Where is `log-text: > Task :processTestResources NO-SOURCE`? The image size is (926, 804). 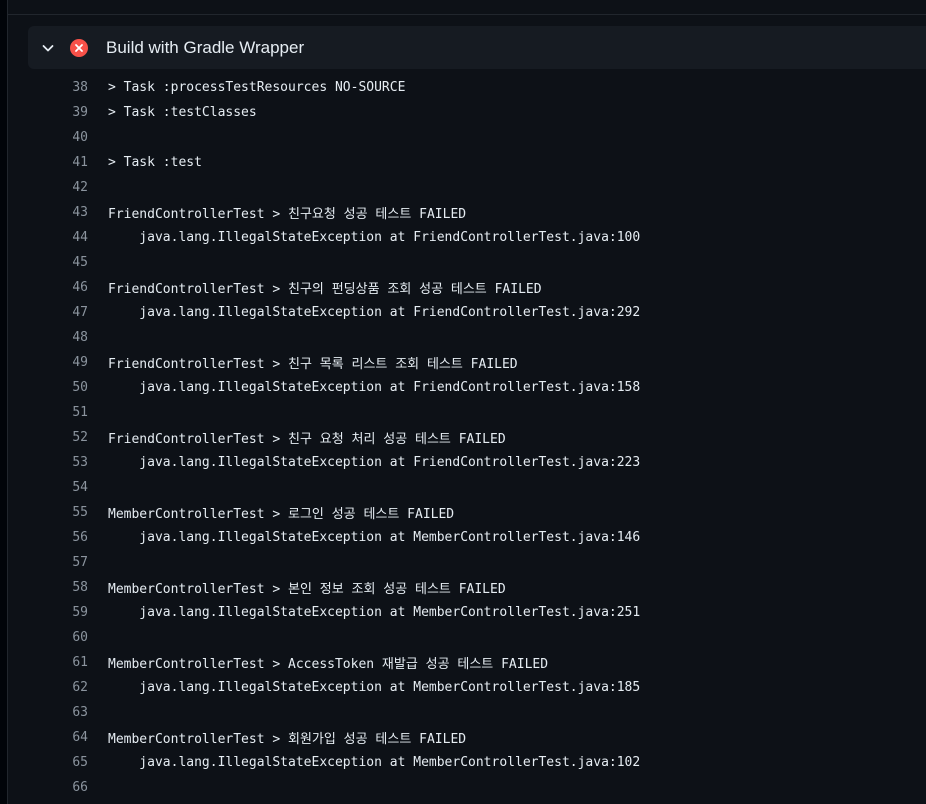
log-text: > Task :processTestResources NO-SOURCE is located at coordinates (257, 87).